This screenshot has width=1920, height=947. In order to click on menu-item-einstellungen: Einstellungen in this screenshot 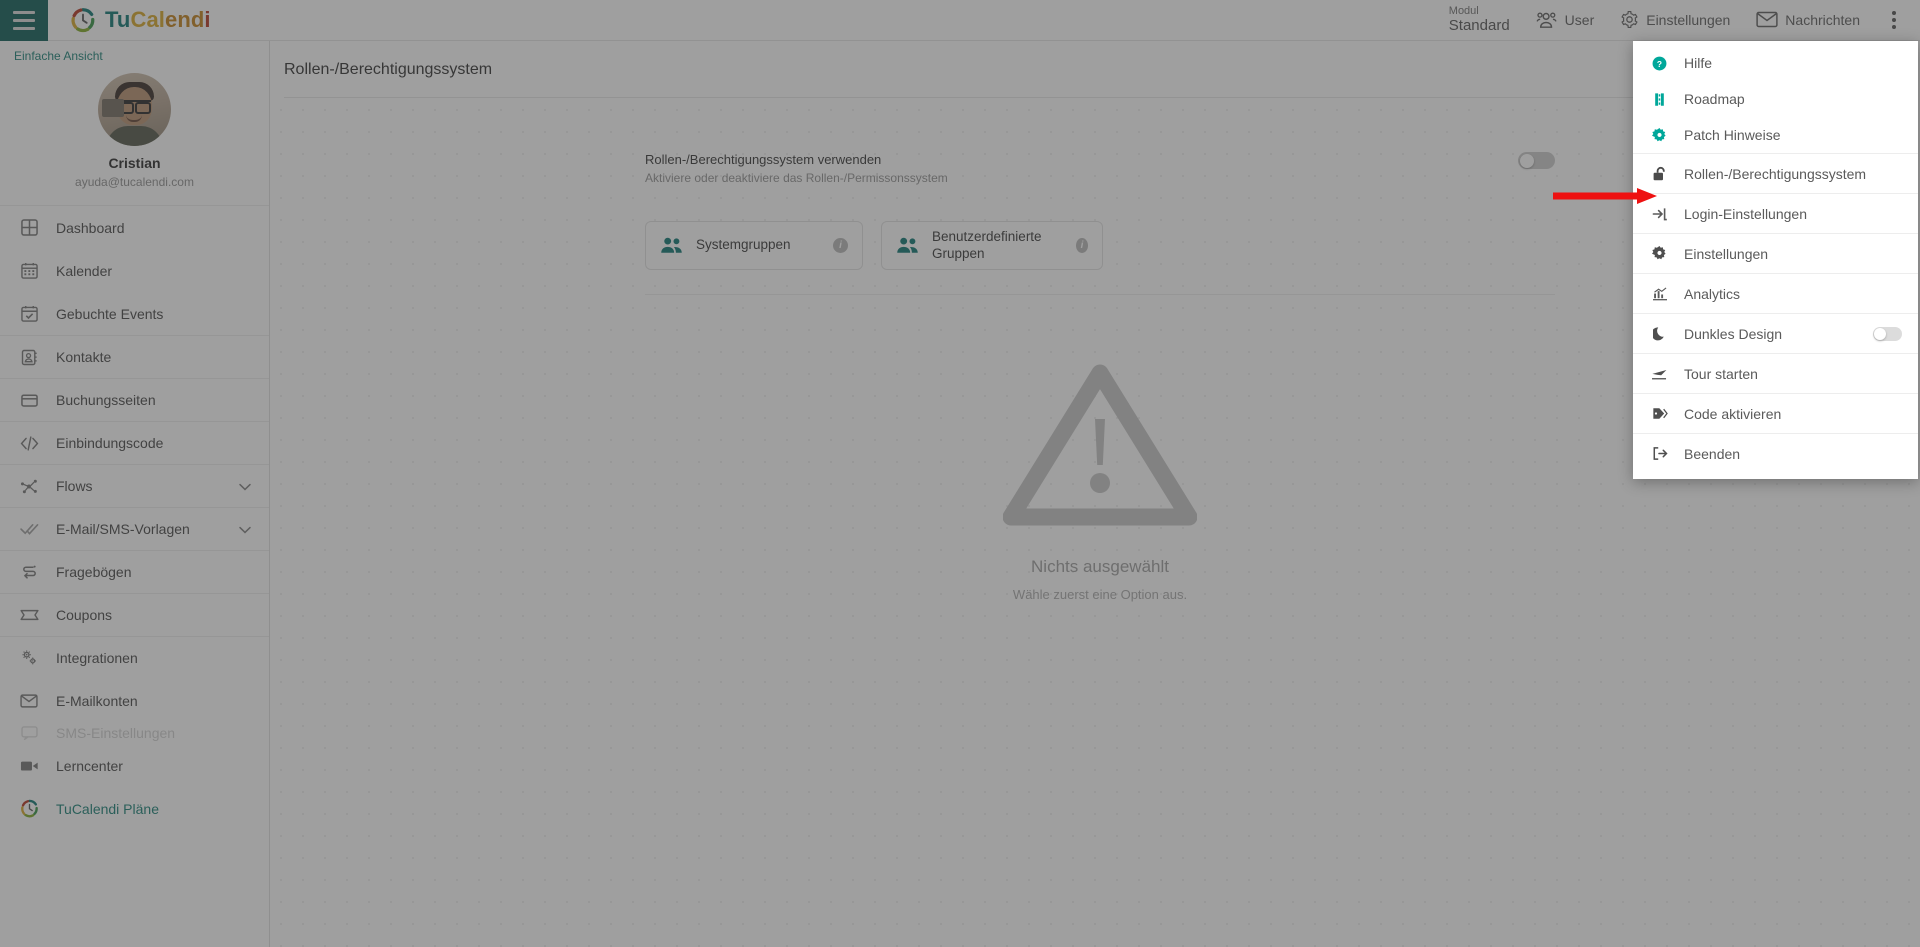, I will do `click(1775, 253)`.